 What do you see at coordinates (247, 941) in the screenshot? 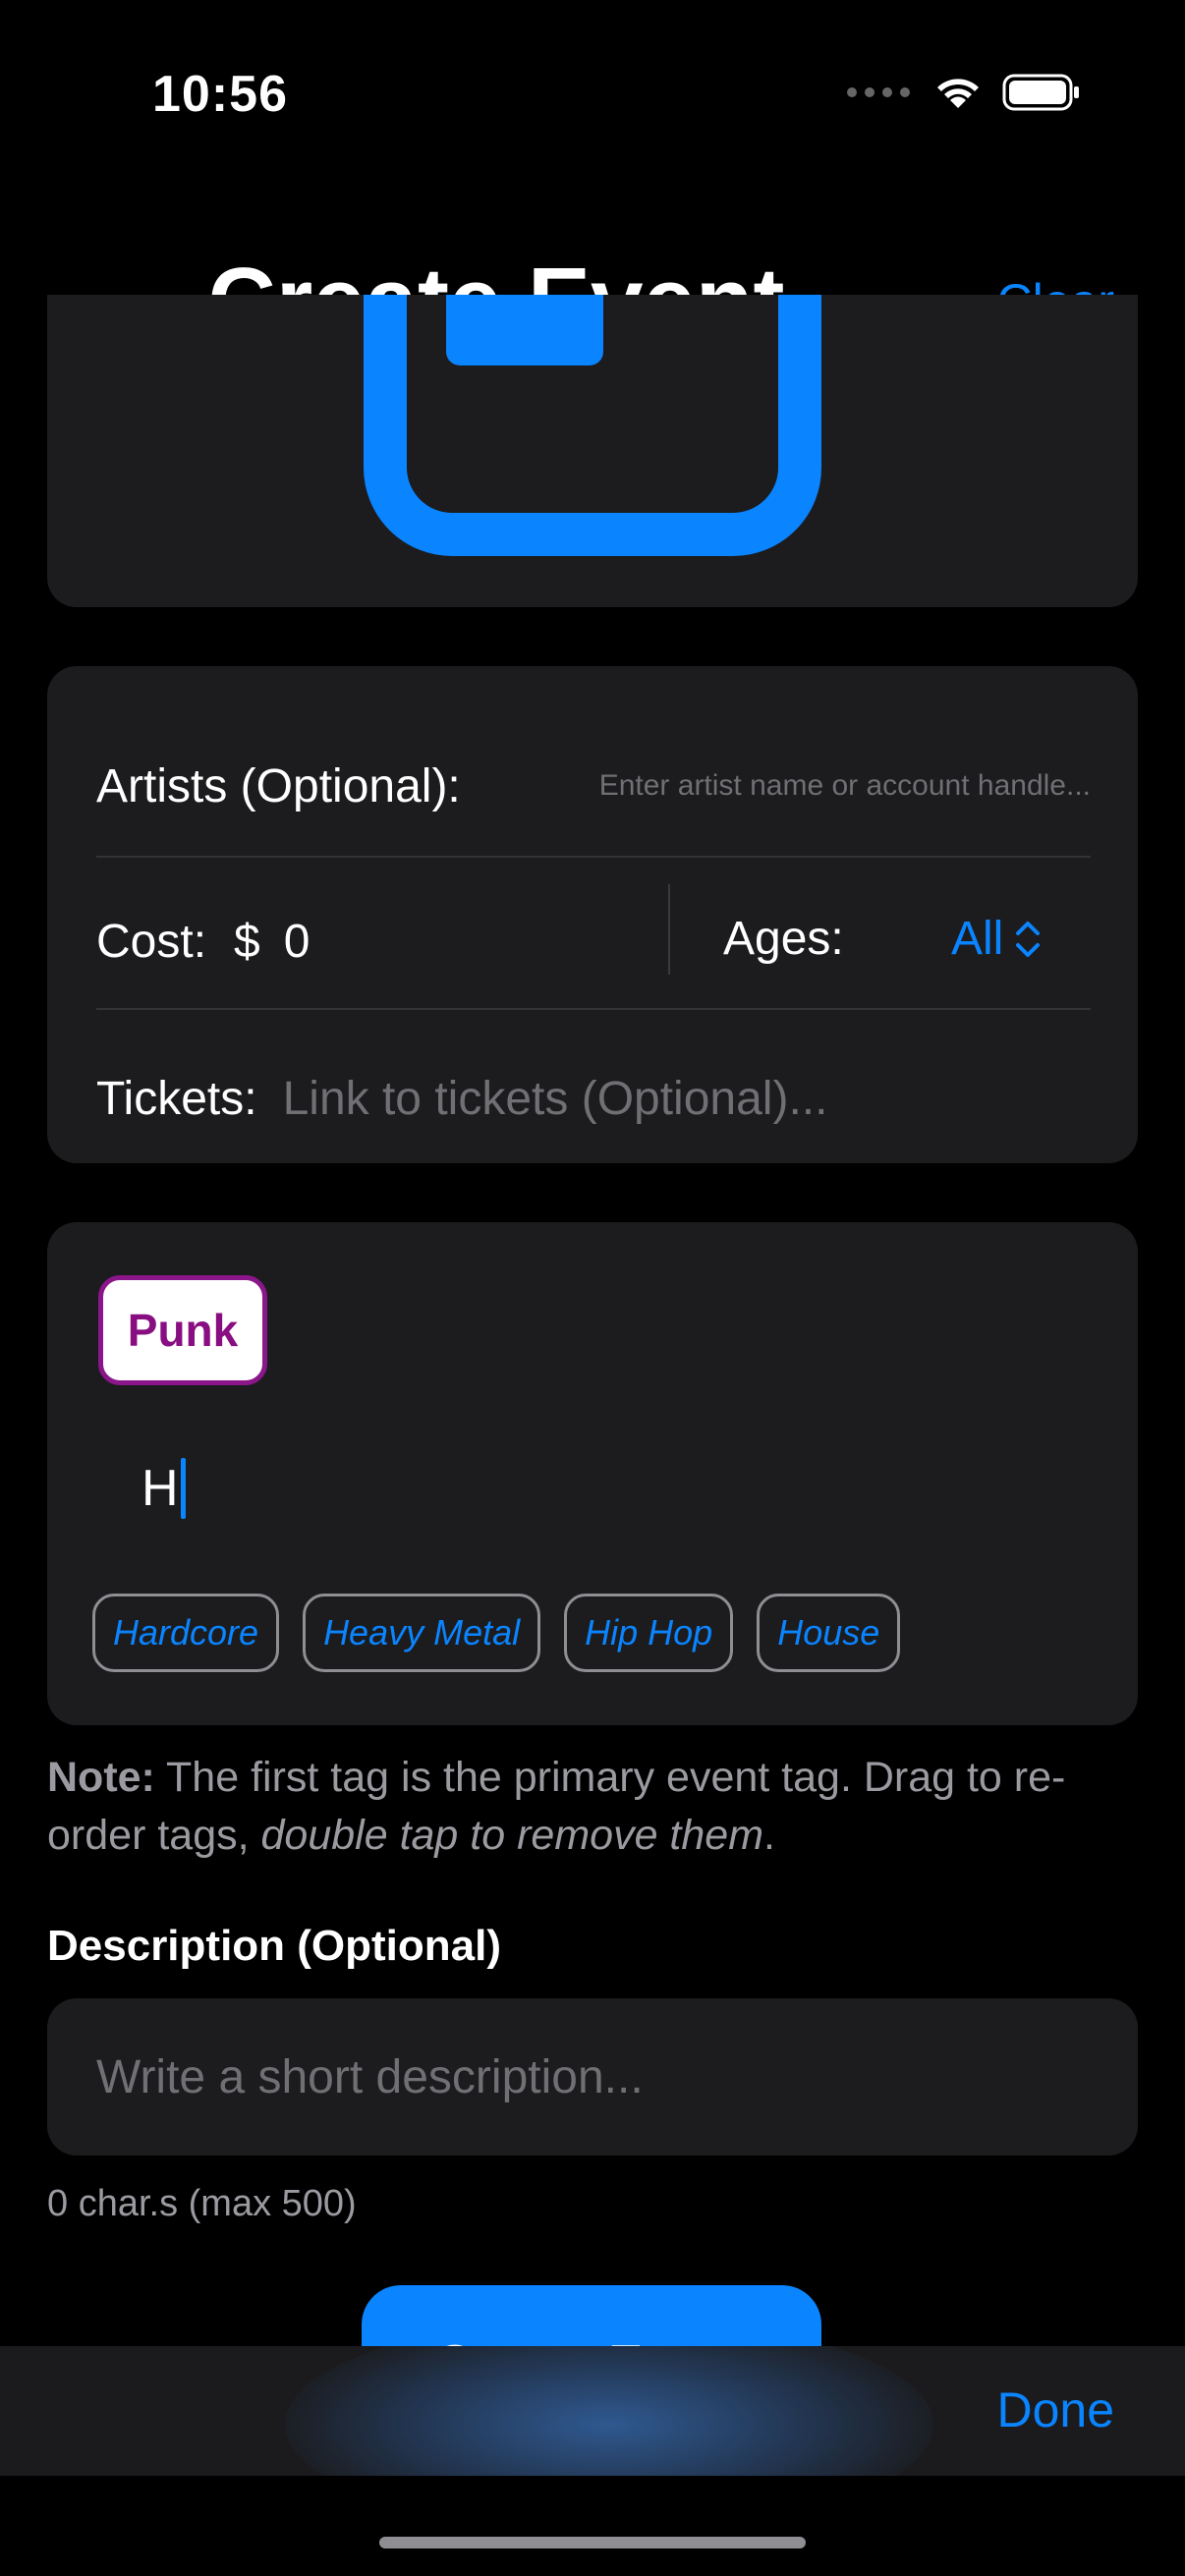
I see `currency-symbol: $` at bounding box center [247, 941].